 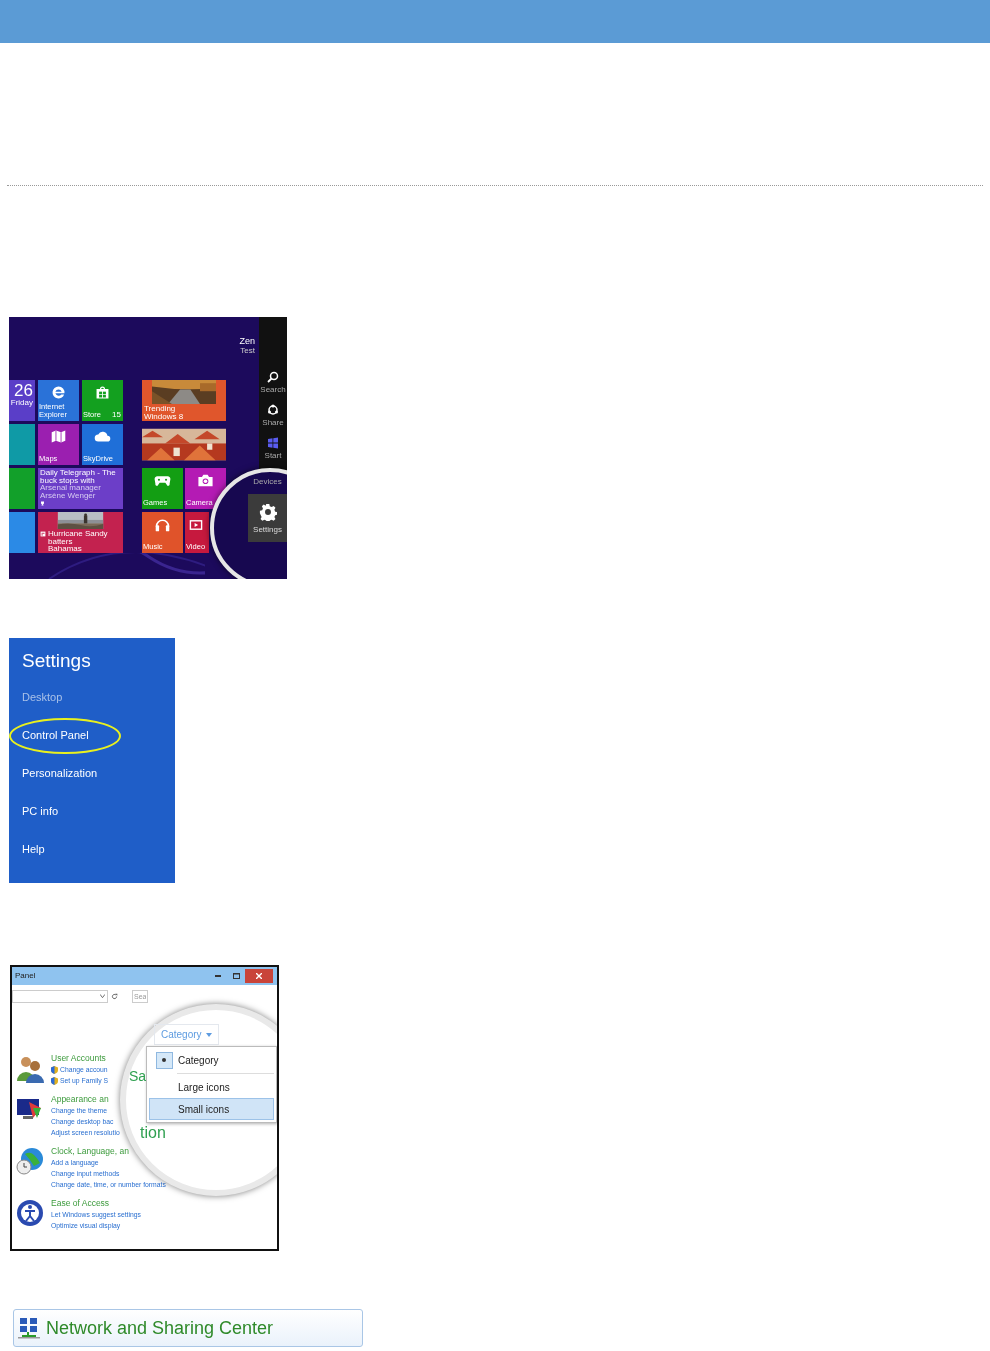 I want to click on date-number: 26, so click(x=23, y=390).